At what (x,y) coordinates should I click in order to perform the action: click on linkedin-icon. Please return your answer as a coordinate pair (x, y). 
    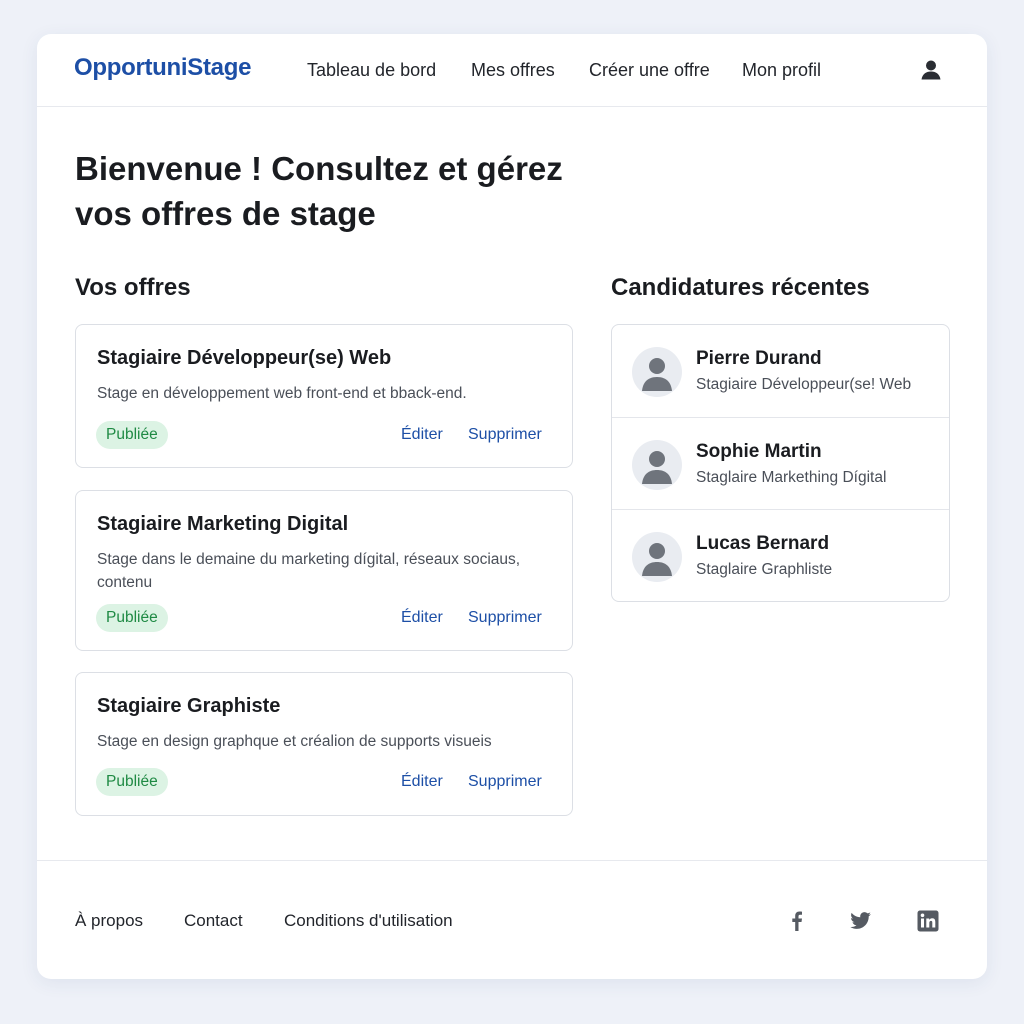
    Looking at the image, I should click on (928, 921).